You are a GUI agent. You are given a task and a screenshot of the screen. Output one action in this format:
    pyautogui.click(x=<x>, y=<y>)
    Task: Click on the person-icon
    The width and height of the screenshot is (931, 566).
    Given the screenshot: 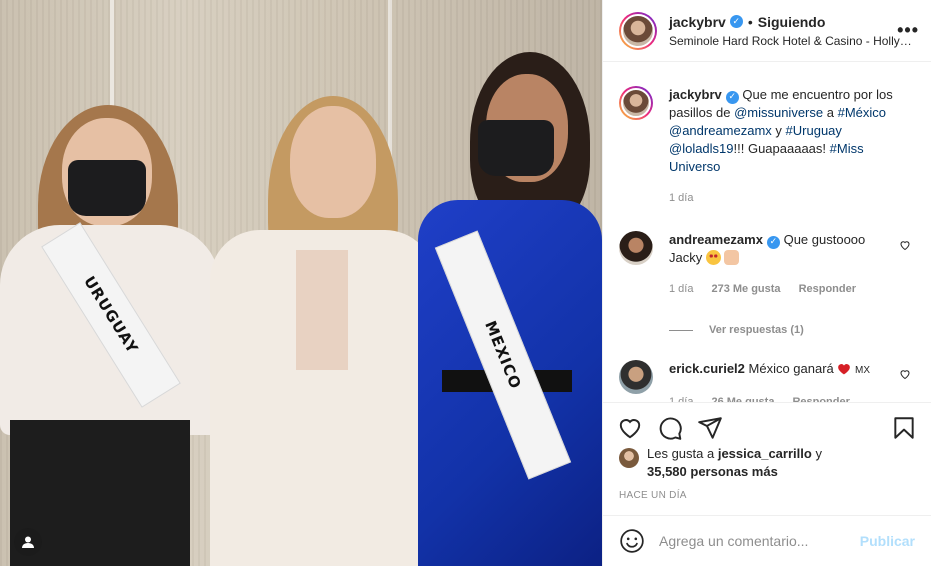 What is the action you would take?
    pyautogui.click(x=28, y=542)
    